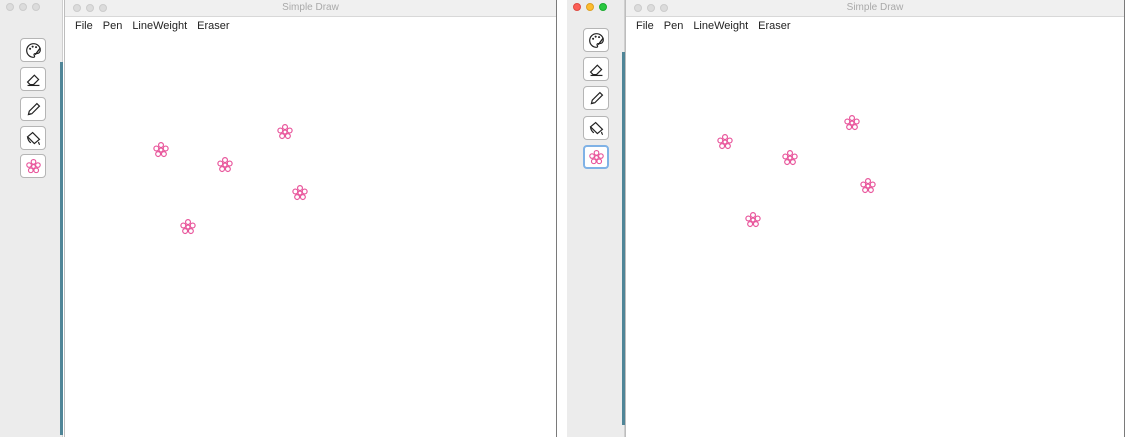  Describe the element at coordinates (61, 248) in the screenshot. I see `palette-edge` at that location.